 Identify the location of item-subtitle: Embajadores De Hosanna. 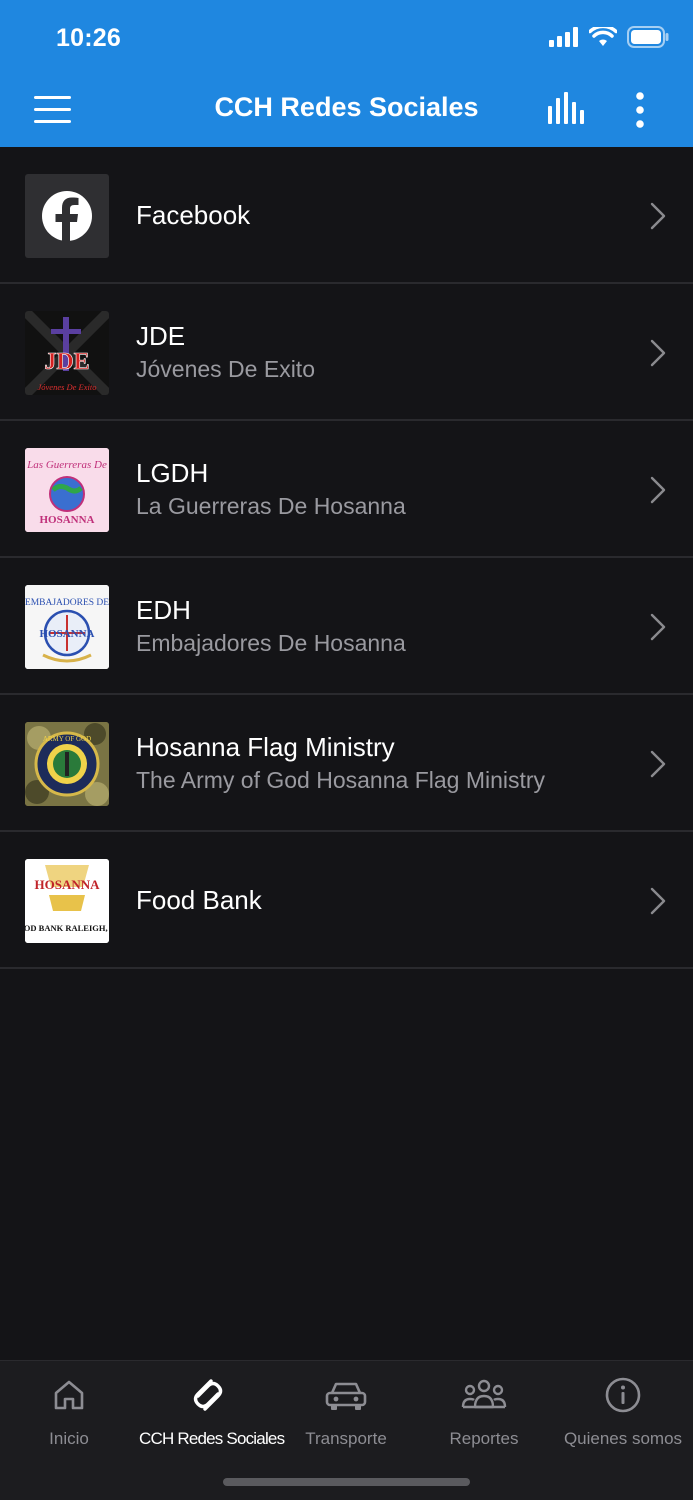
(271, 642).